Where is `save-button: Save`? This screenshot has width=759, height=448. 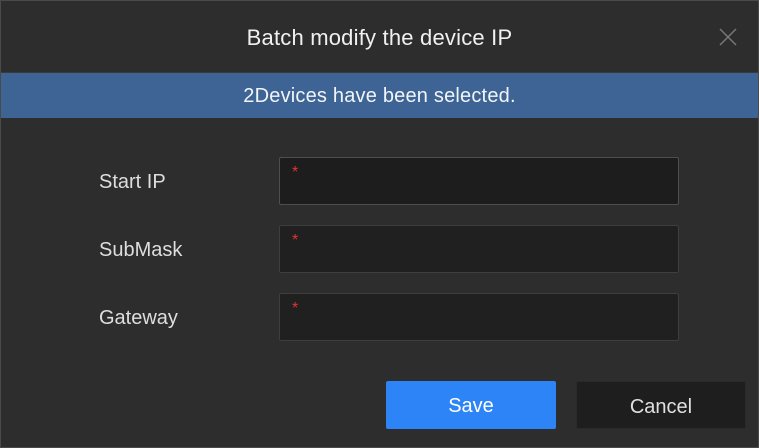
save-button: Save is located at coordinates (471, 405).